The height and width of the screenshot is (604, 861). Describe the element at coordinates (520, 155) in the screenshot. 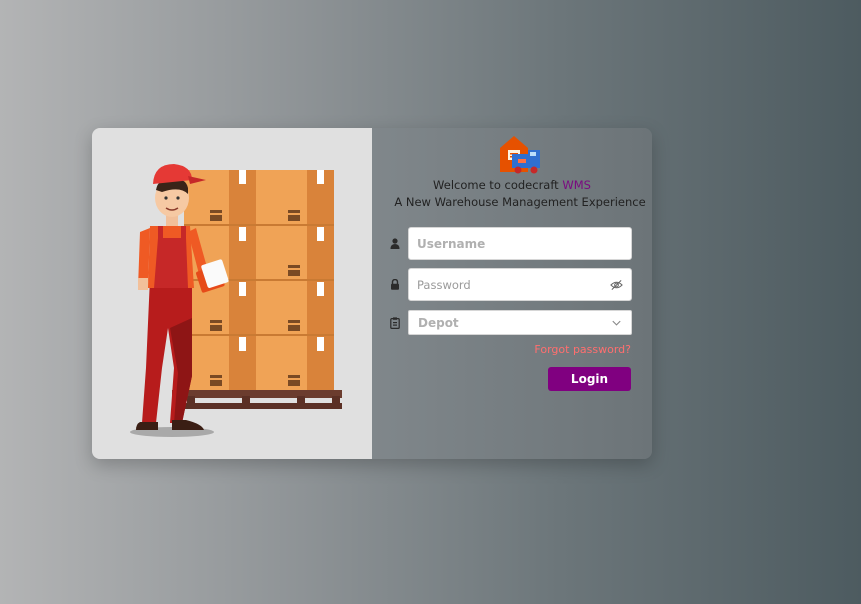

I see `warehouse-truck-icon` at that location.